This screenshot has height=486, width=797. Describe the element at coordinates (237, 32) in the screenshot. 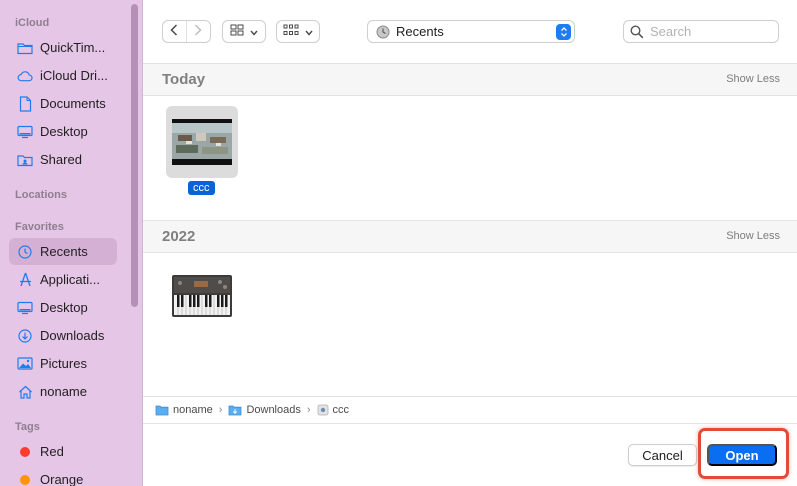

I see `icon-view-icon` at that location.